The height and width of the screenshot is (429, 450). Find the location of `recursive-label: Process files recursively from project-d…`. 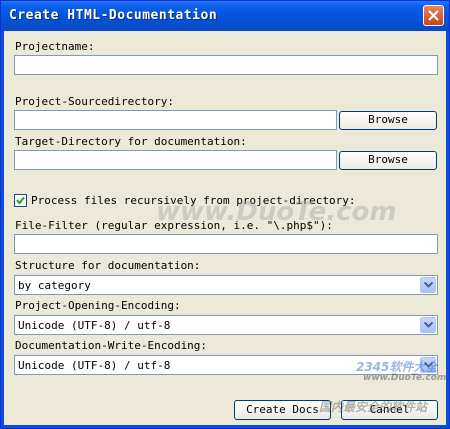

recursive-label: Process files recursively from project-d… is located at coordinates (193, 200).